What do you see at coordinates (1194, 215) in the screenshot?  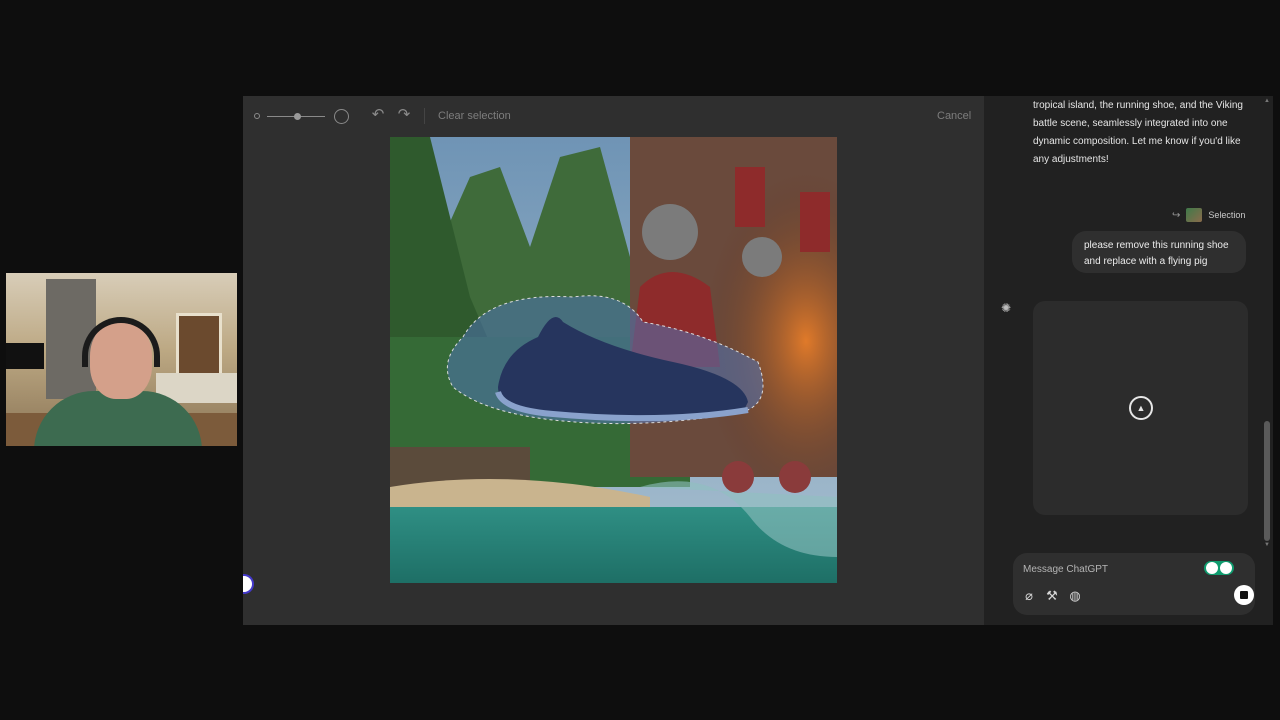 I see `selection-thumbnail` at bounding box center [1194, 215].